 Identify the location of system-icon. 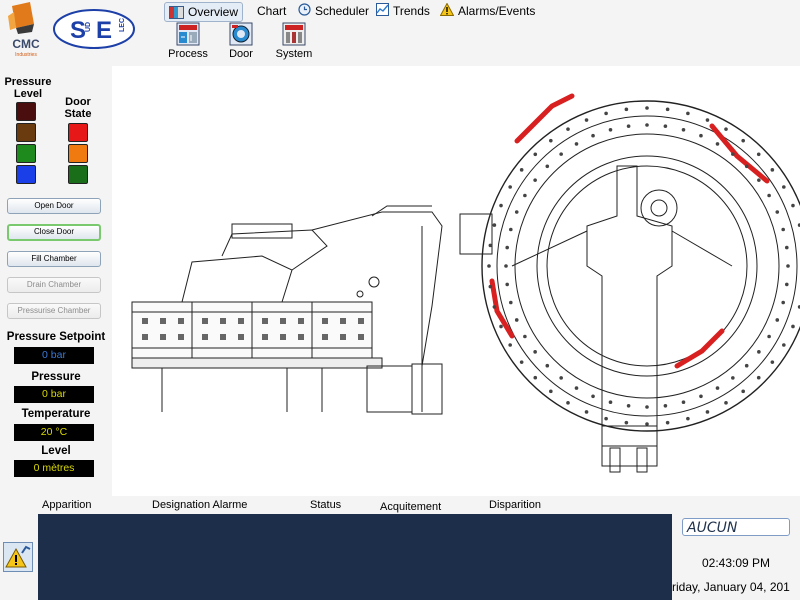
(294, 34).